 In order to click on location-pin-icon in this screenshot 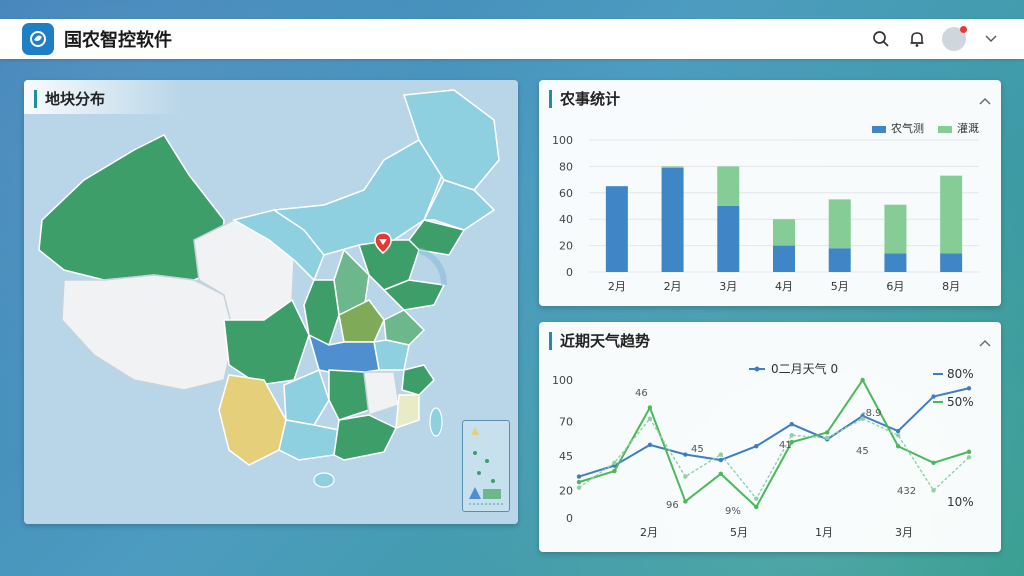, I will do `click(383, 243)`.